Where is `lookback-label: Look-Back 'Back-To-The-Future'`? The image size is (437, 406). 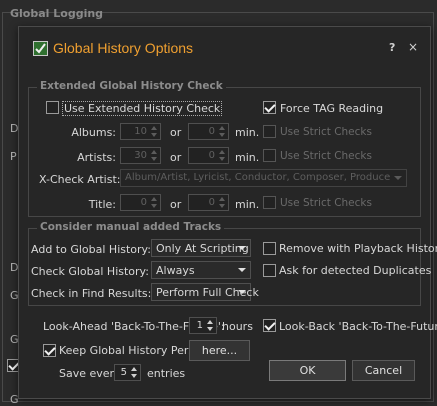
lookback-label: Look-Back 'Back-To-The-Future' is located at coordinates (358, 326).